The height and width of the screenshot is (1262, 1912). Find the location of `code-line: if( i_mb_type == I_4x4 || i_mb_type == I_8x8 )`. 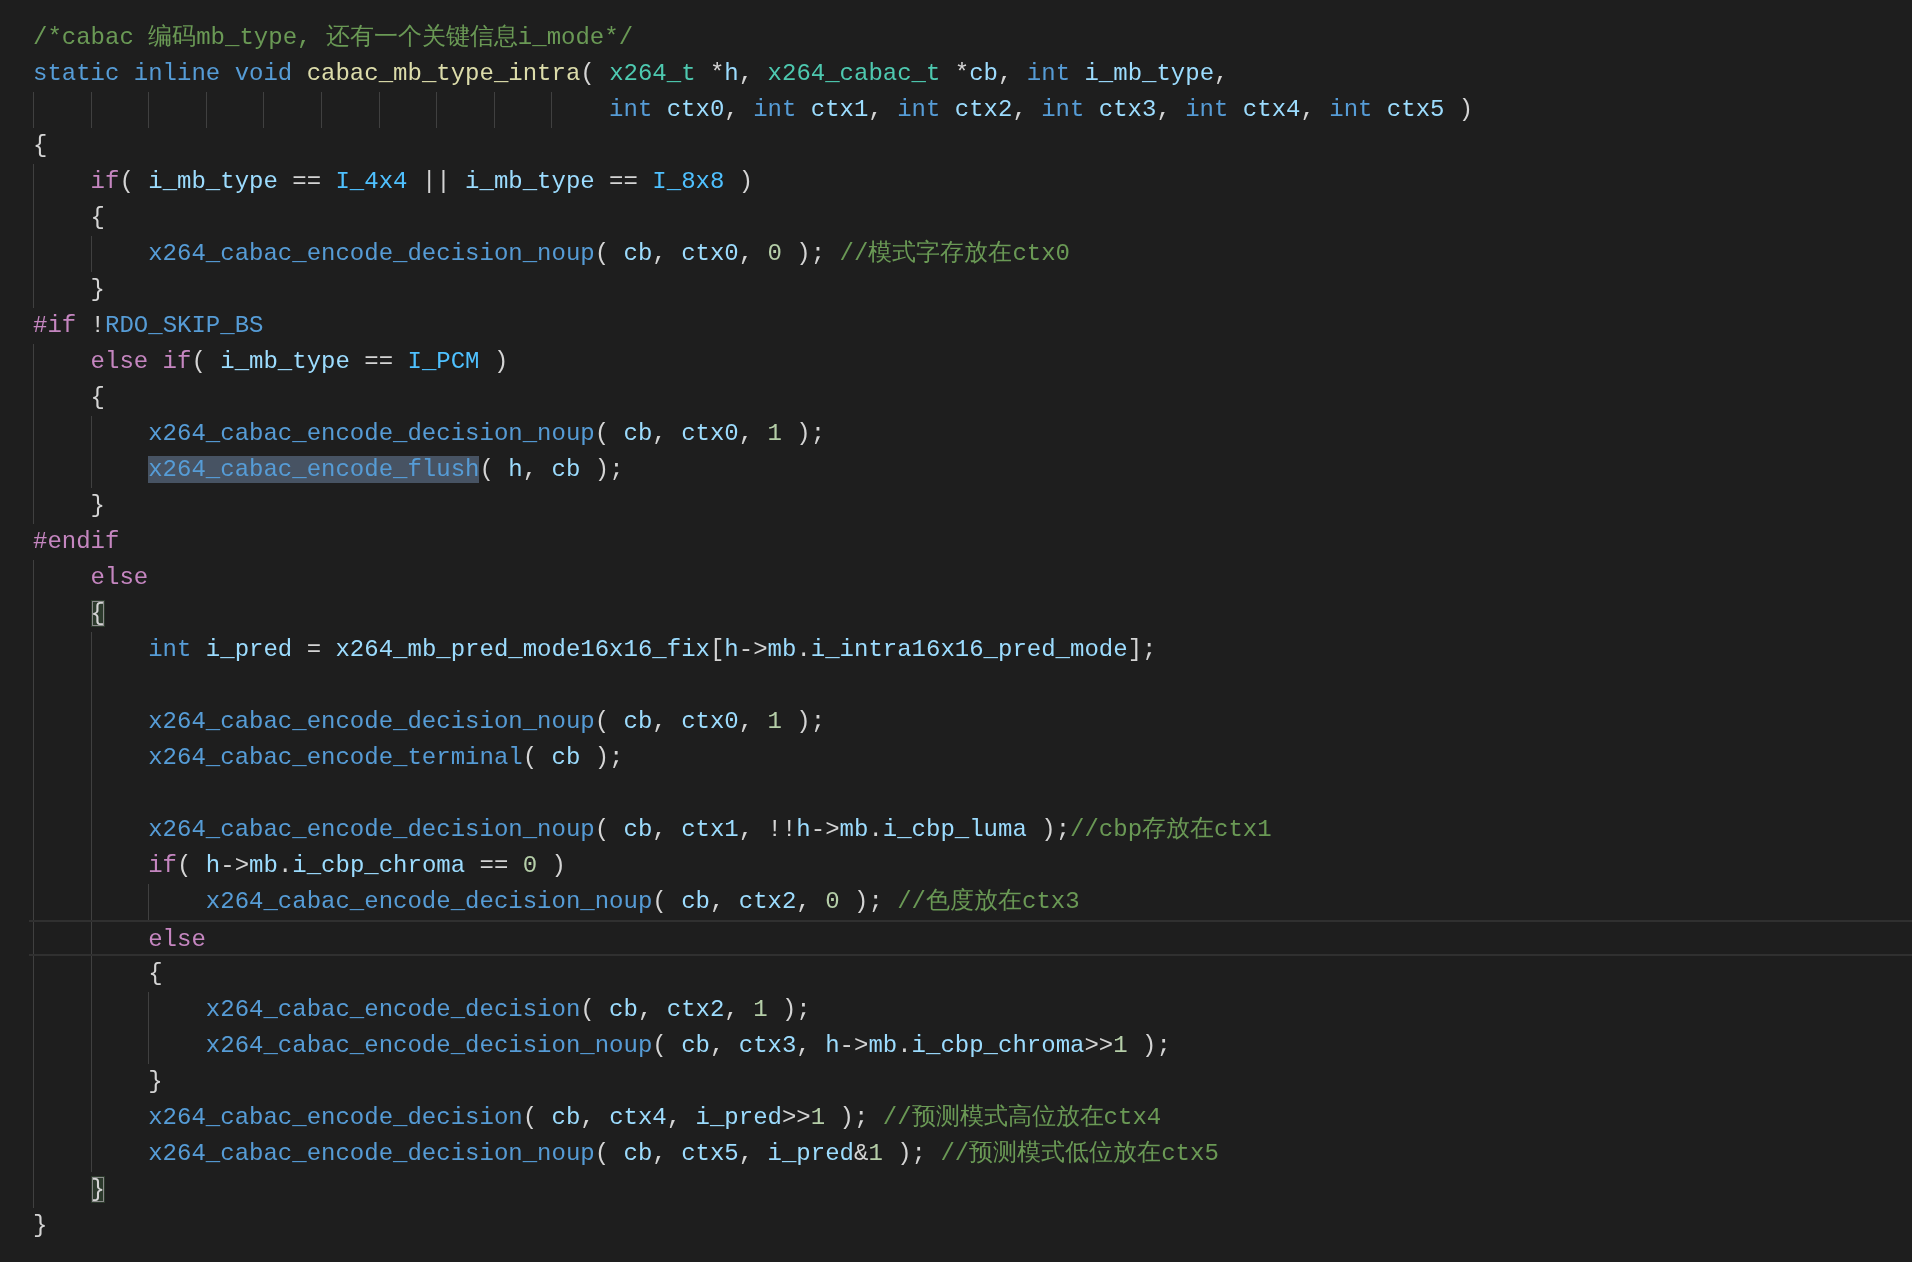

code-line: if( i_mb_type == I_4x4 || i_mb_type == I_8x8 ) is located at coordinates (422, 182).